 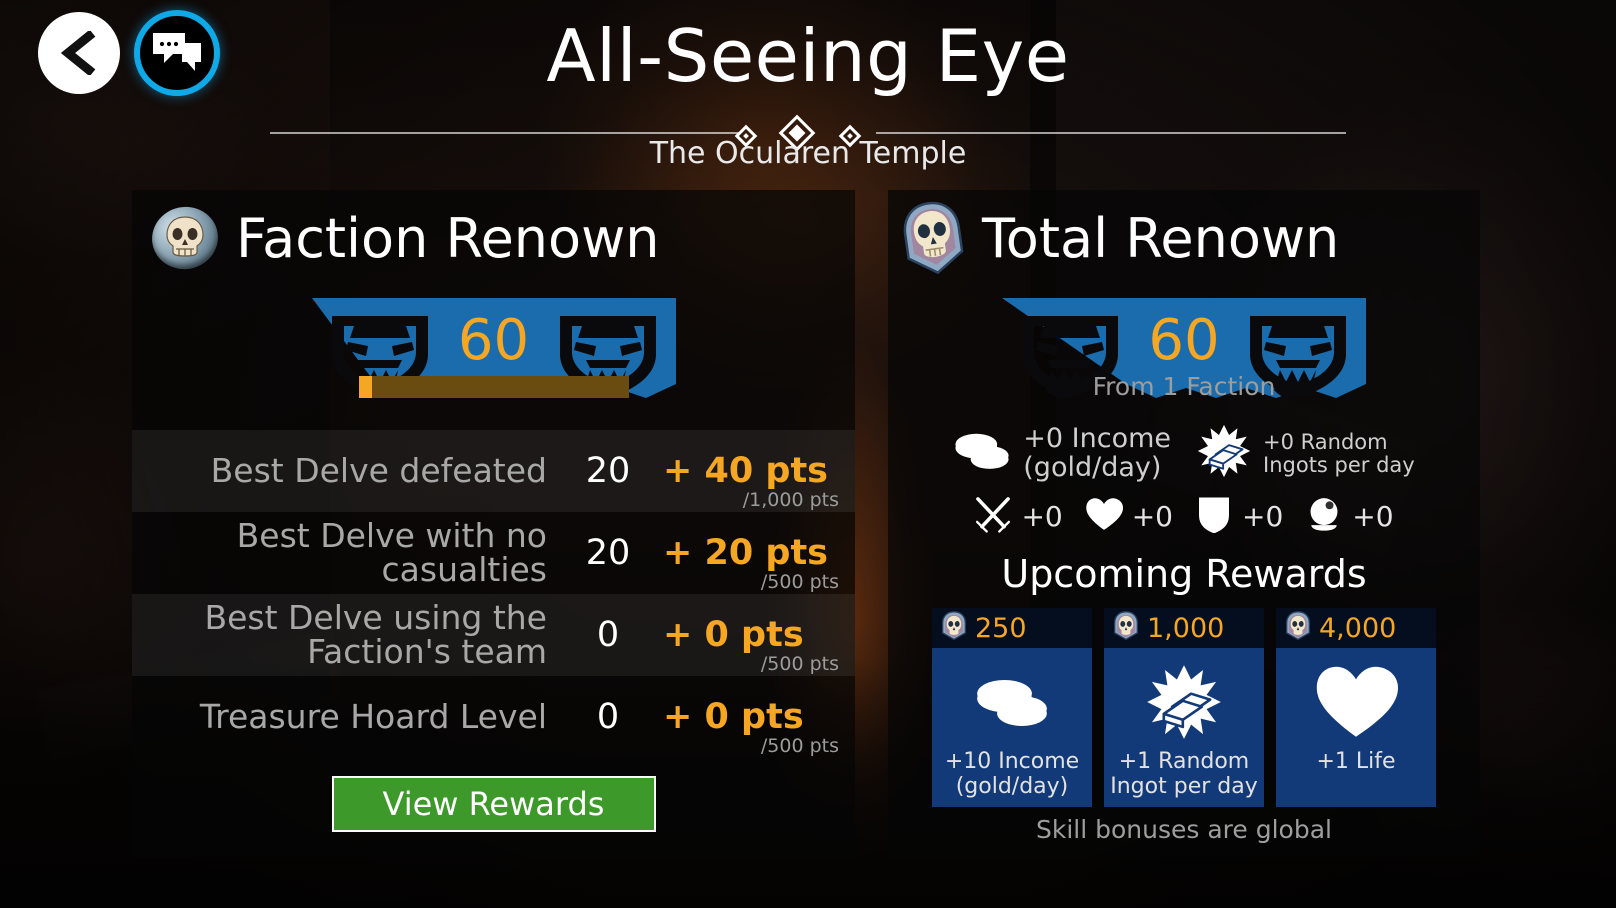 I want to click on faction-renown-progress-fill, so click(x=365, y=387).